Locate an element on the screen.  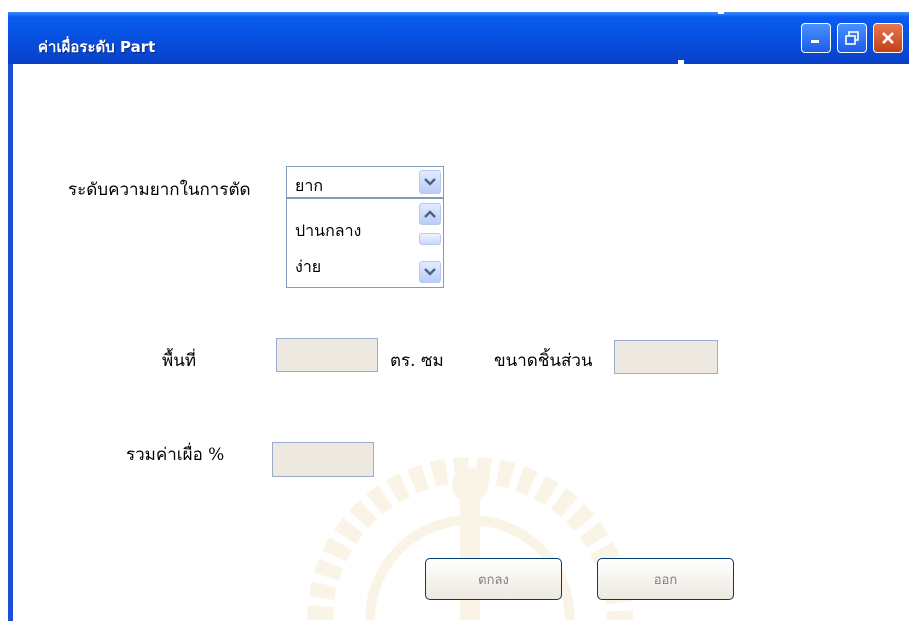
close-button is located at coordinates (888, 38).